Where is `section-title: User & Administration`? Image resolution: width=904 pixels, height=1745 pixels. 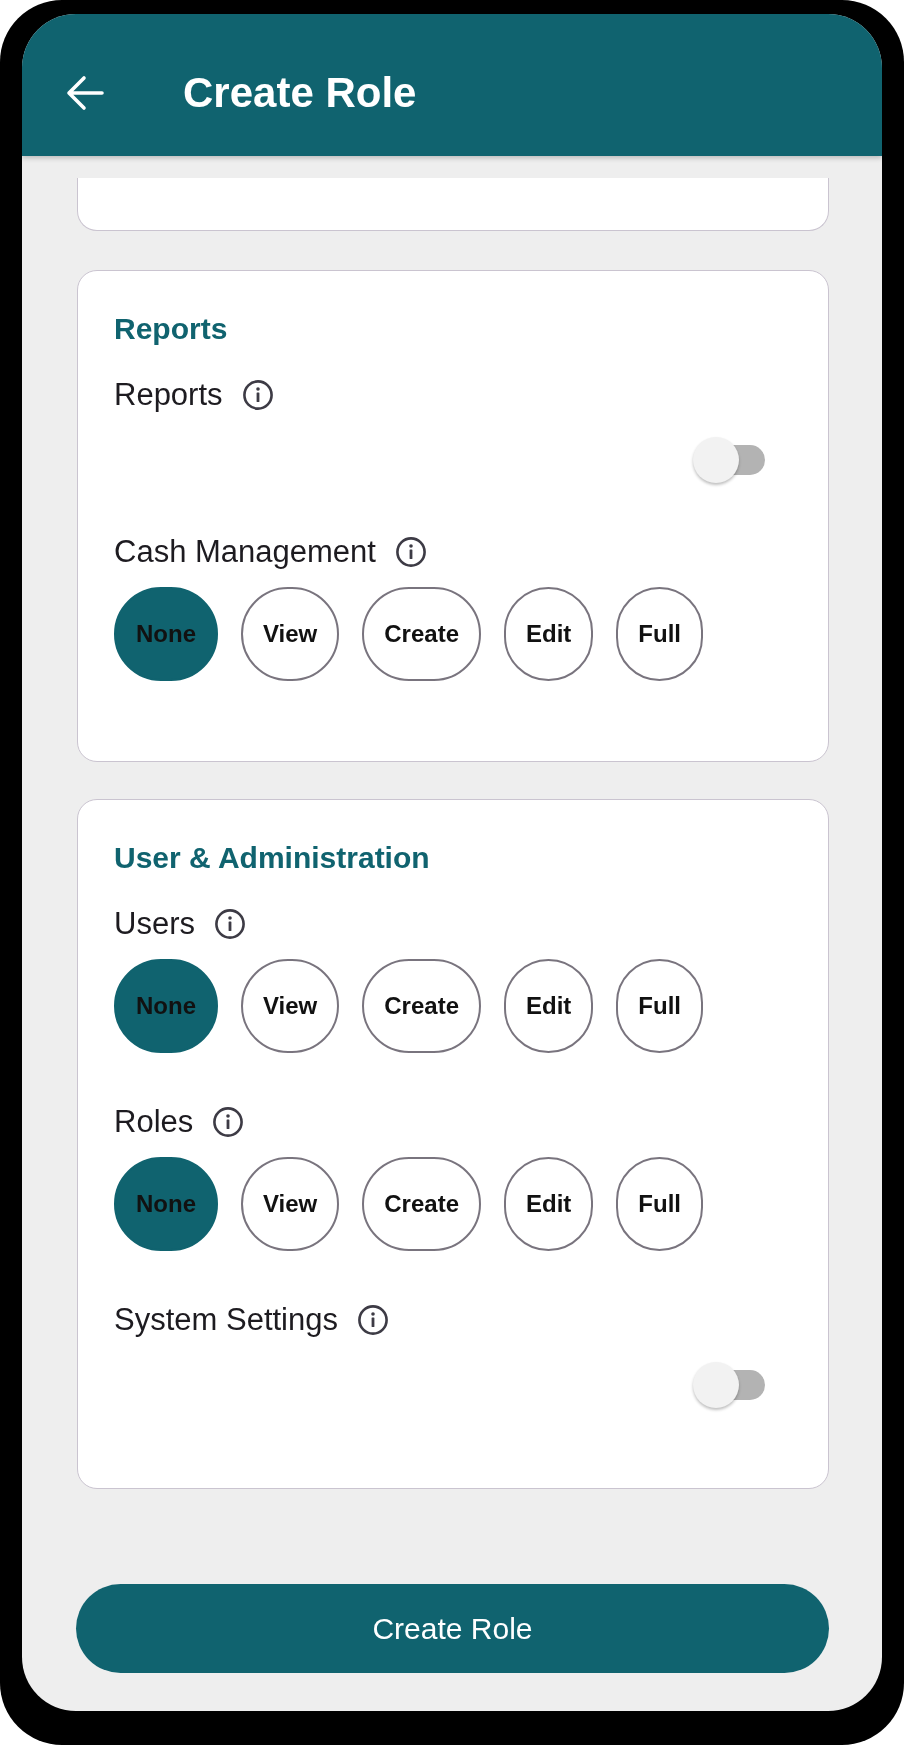
section-title: User & Administration is located at coordinates (272, 858).